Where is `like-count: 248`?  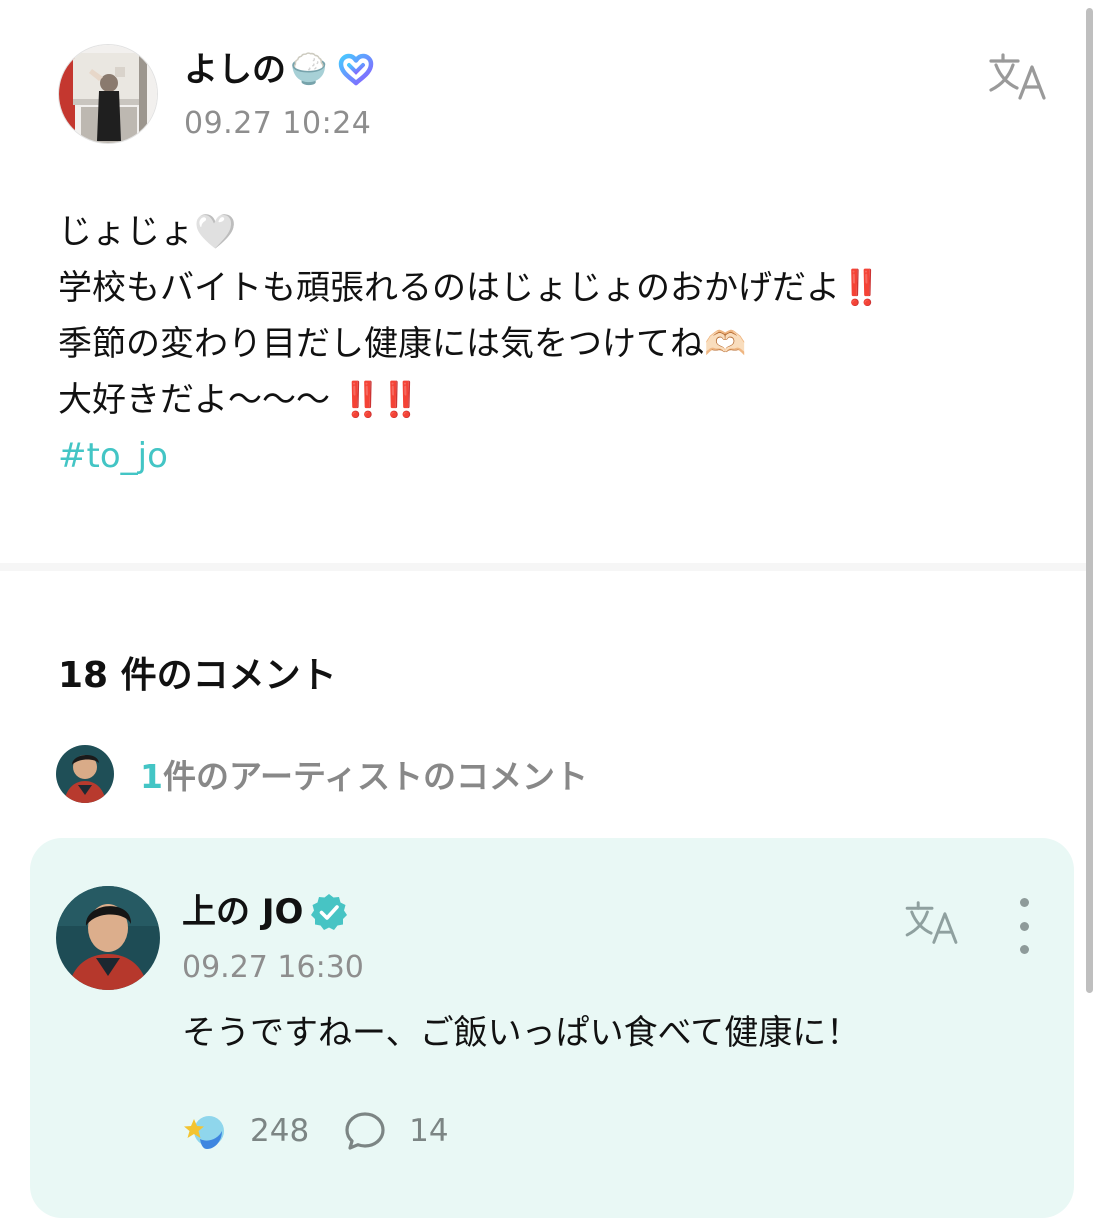 like-count: 248 is located at coordinates (280, 1131).